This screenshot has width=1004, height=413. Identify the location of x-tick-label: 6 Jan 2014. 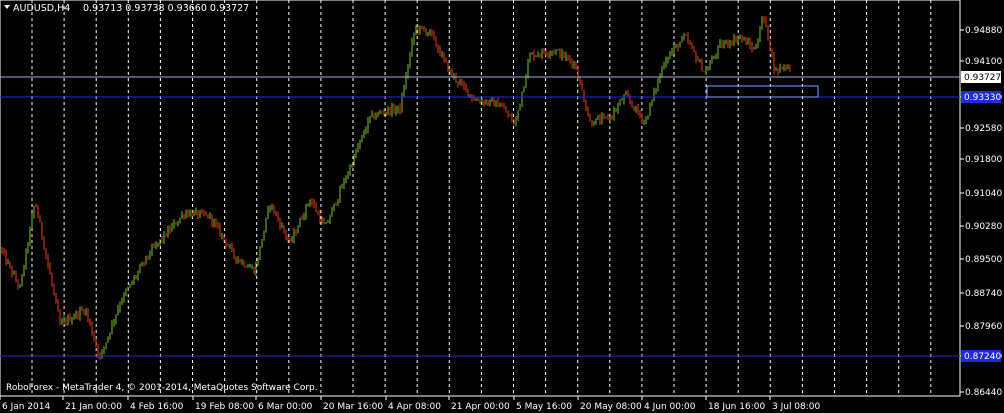
(26, 407).